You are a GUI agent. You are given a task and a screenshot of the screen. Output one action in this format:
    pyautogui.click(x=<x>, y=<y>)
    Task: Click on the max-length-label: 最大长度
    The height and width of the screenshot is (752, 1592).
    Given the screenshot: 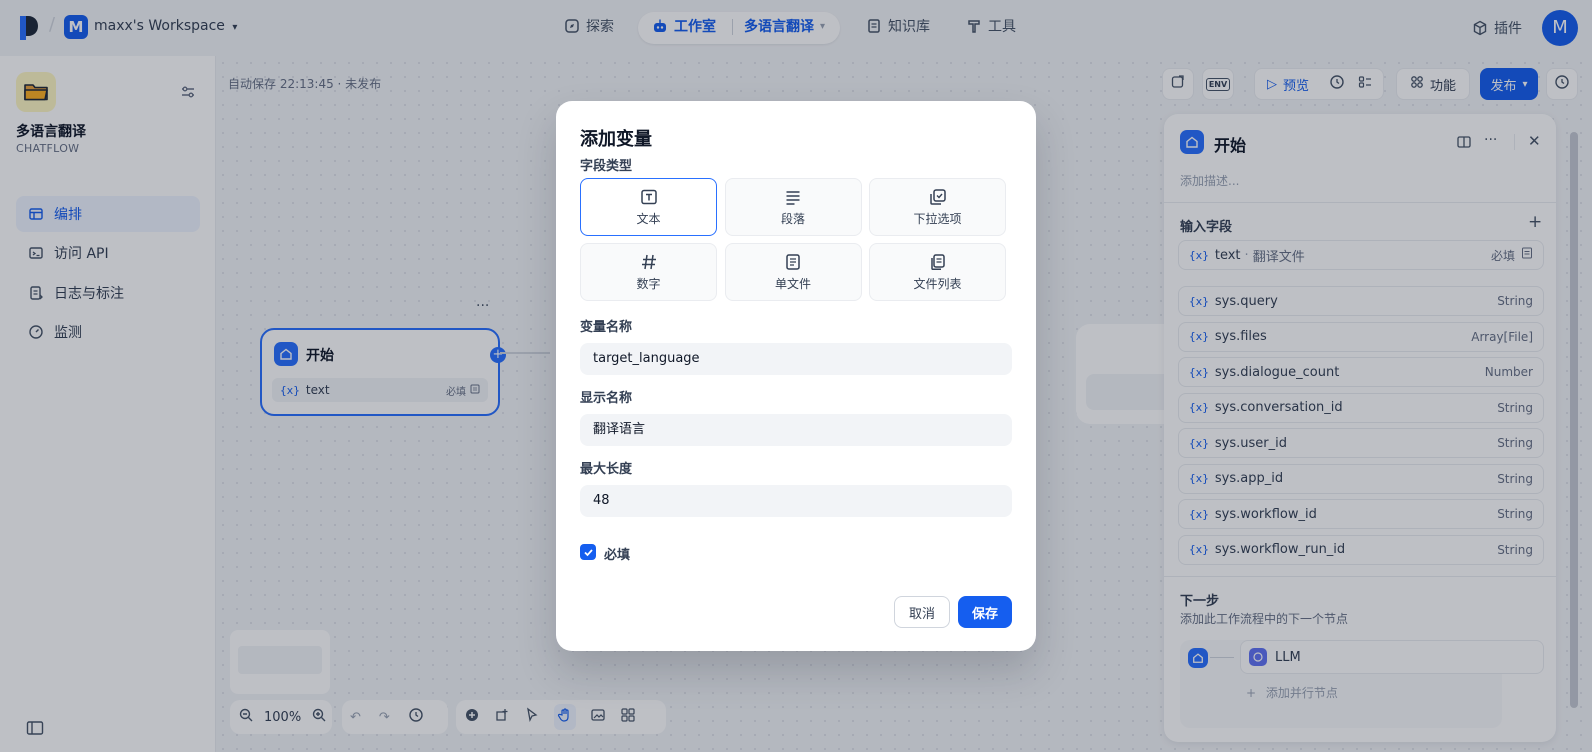 What is the action you would take?
    pyautogui.click(x=606, y=469)
    